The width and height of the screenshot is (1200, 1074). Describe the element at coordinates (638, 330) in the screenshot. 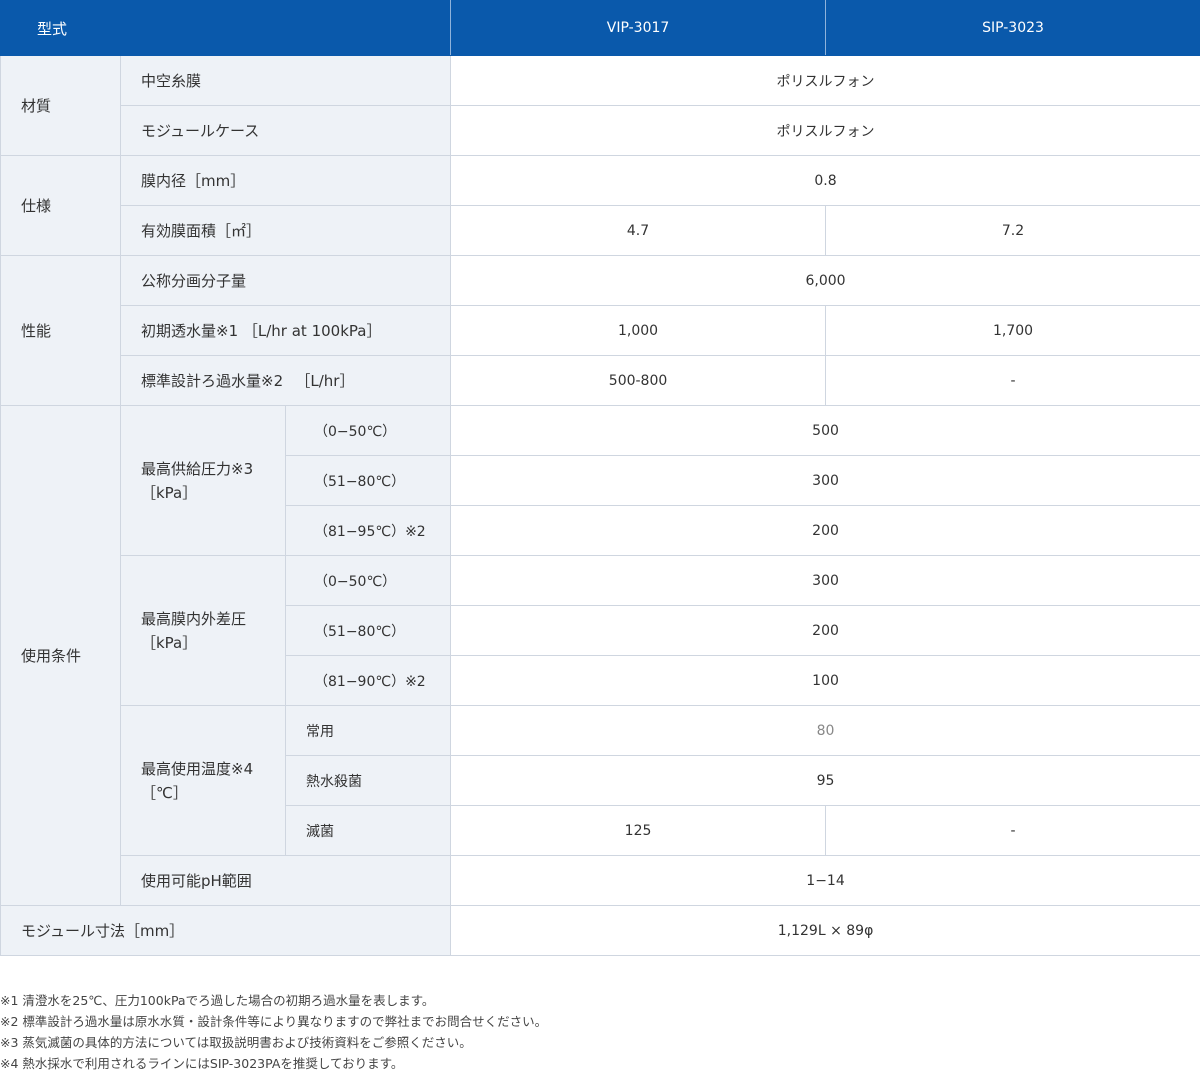

I see `value-initial-flux-vip: 1,000` at that location.